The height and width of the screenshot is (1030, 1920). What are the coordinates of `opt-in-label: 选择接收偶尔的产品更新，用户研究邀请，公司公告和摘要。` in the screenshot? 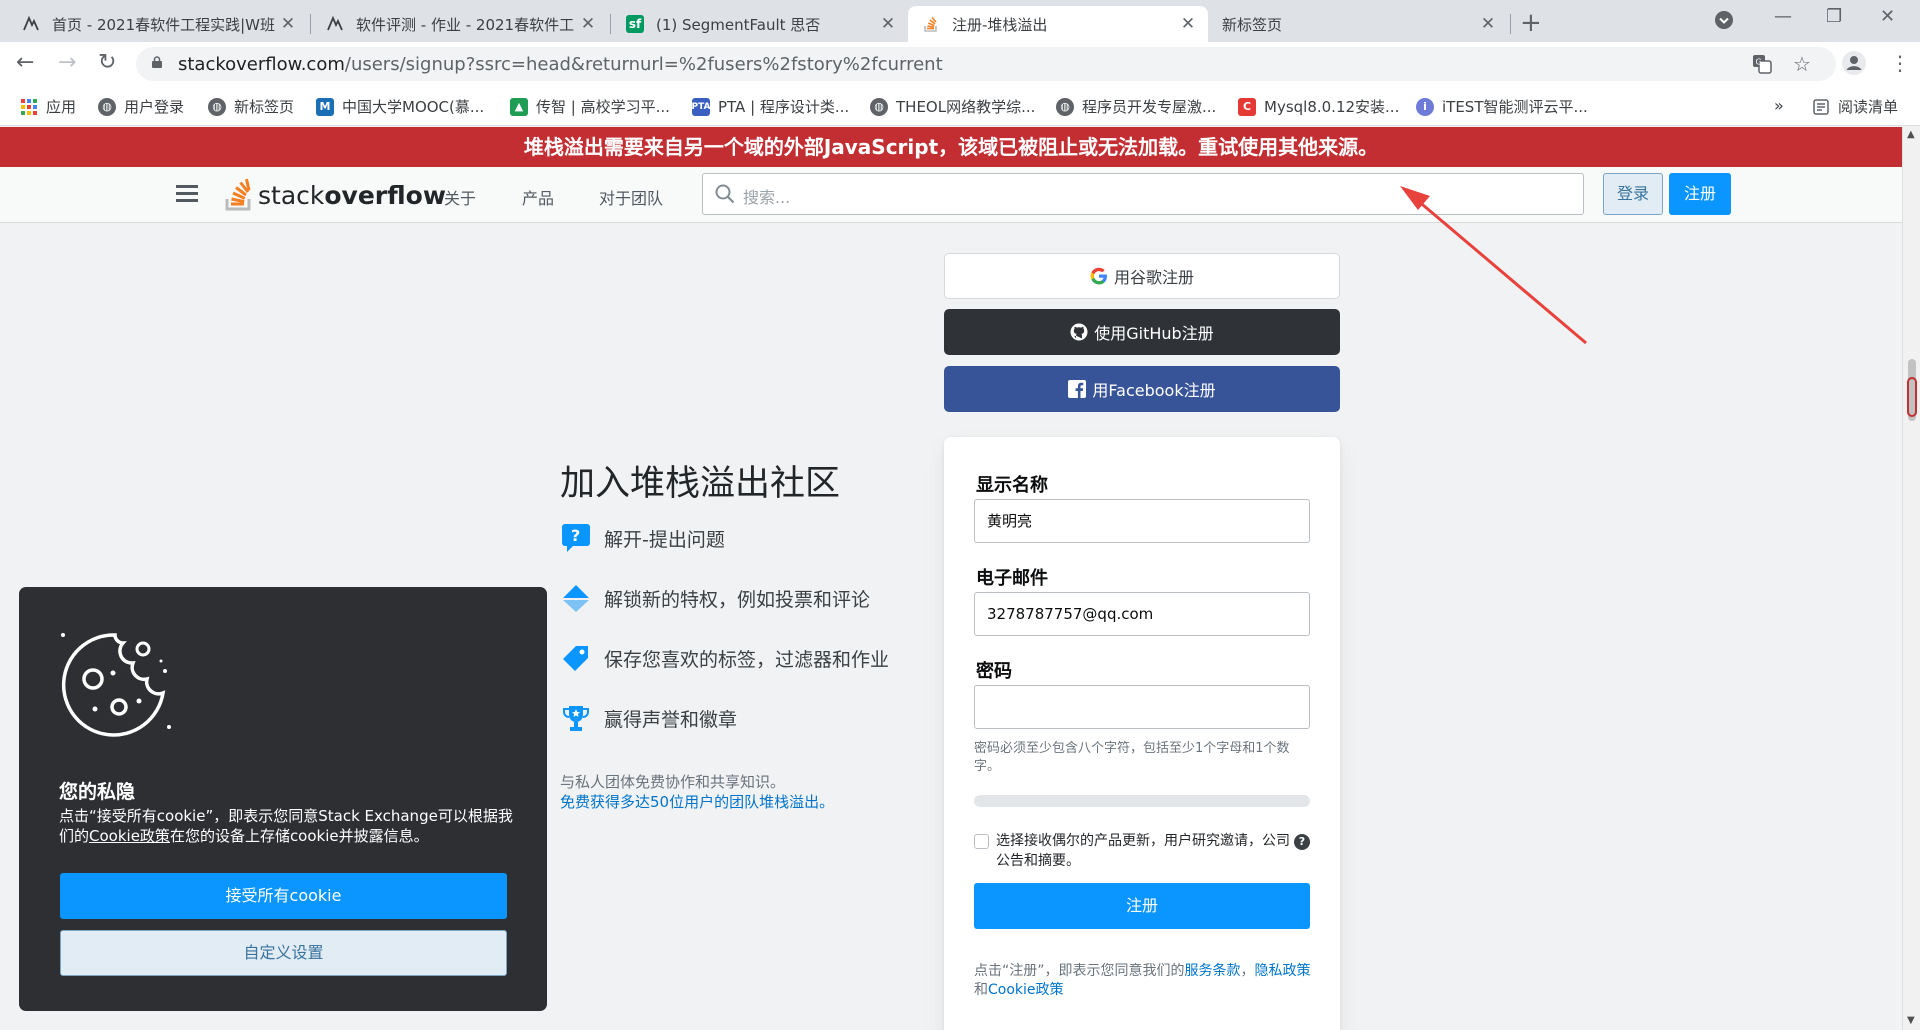 It's located at (1146, 851).